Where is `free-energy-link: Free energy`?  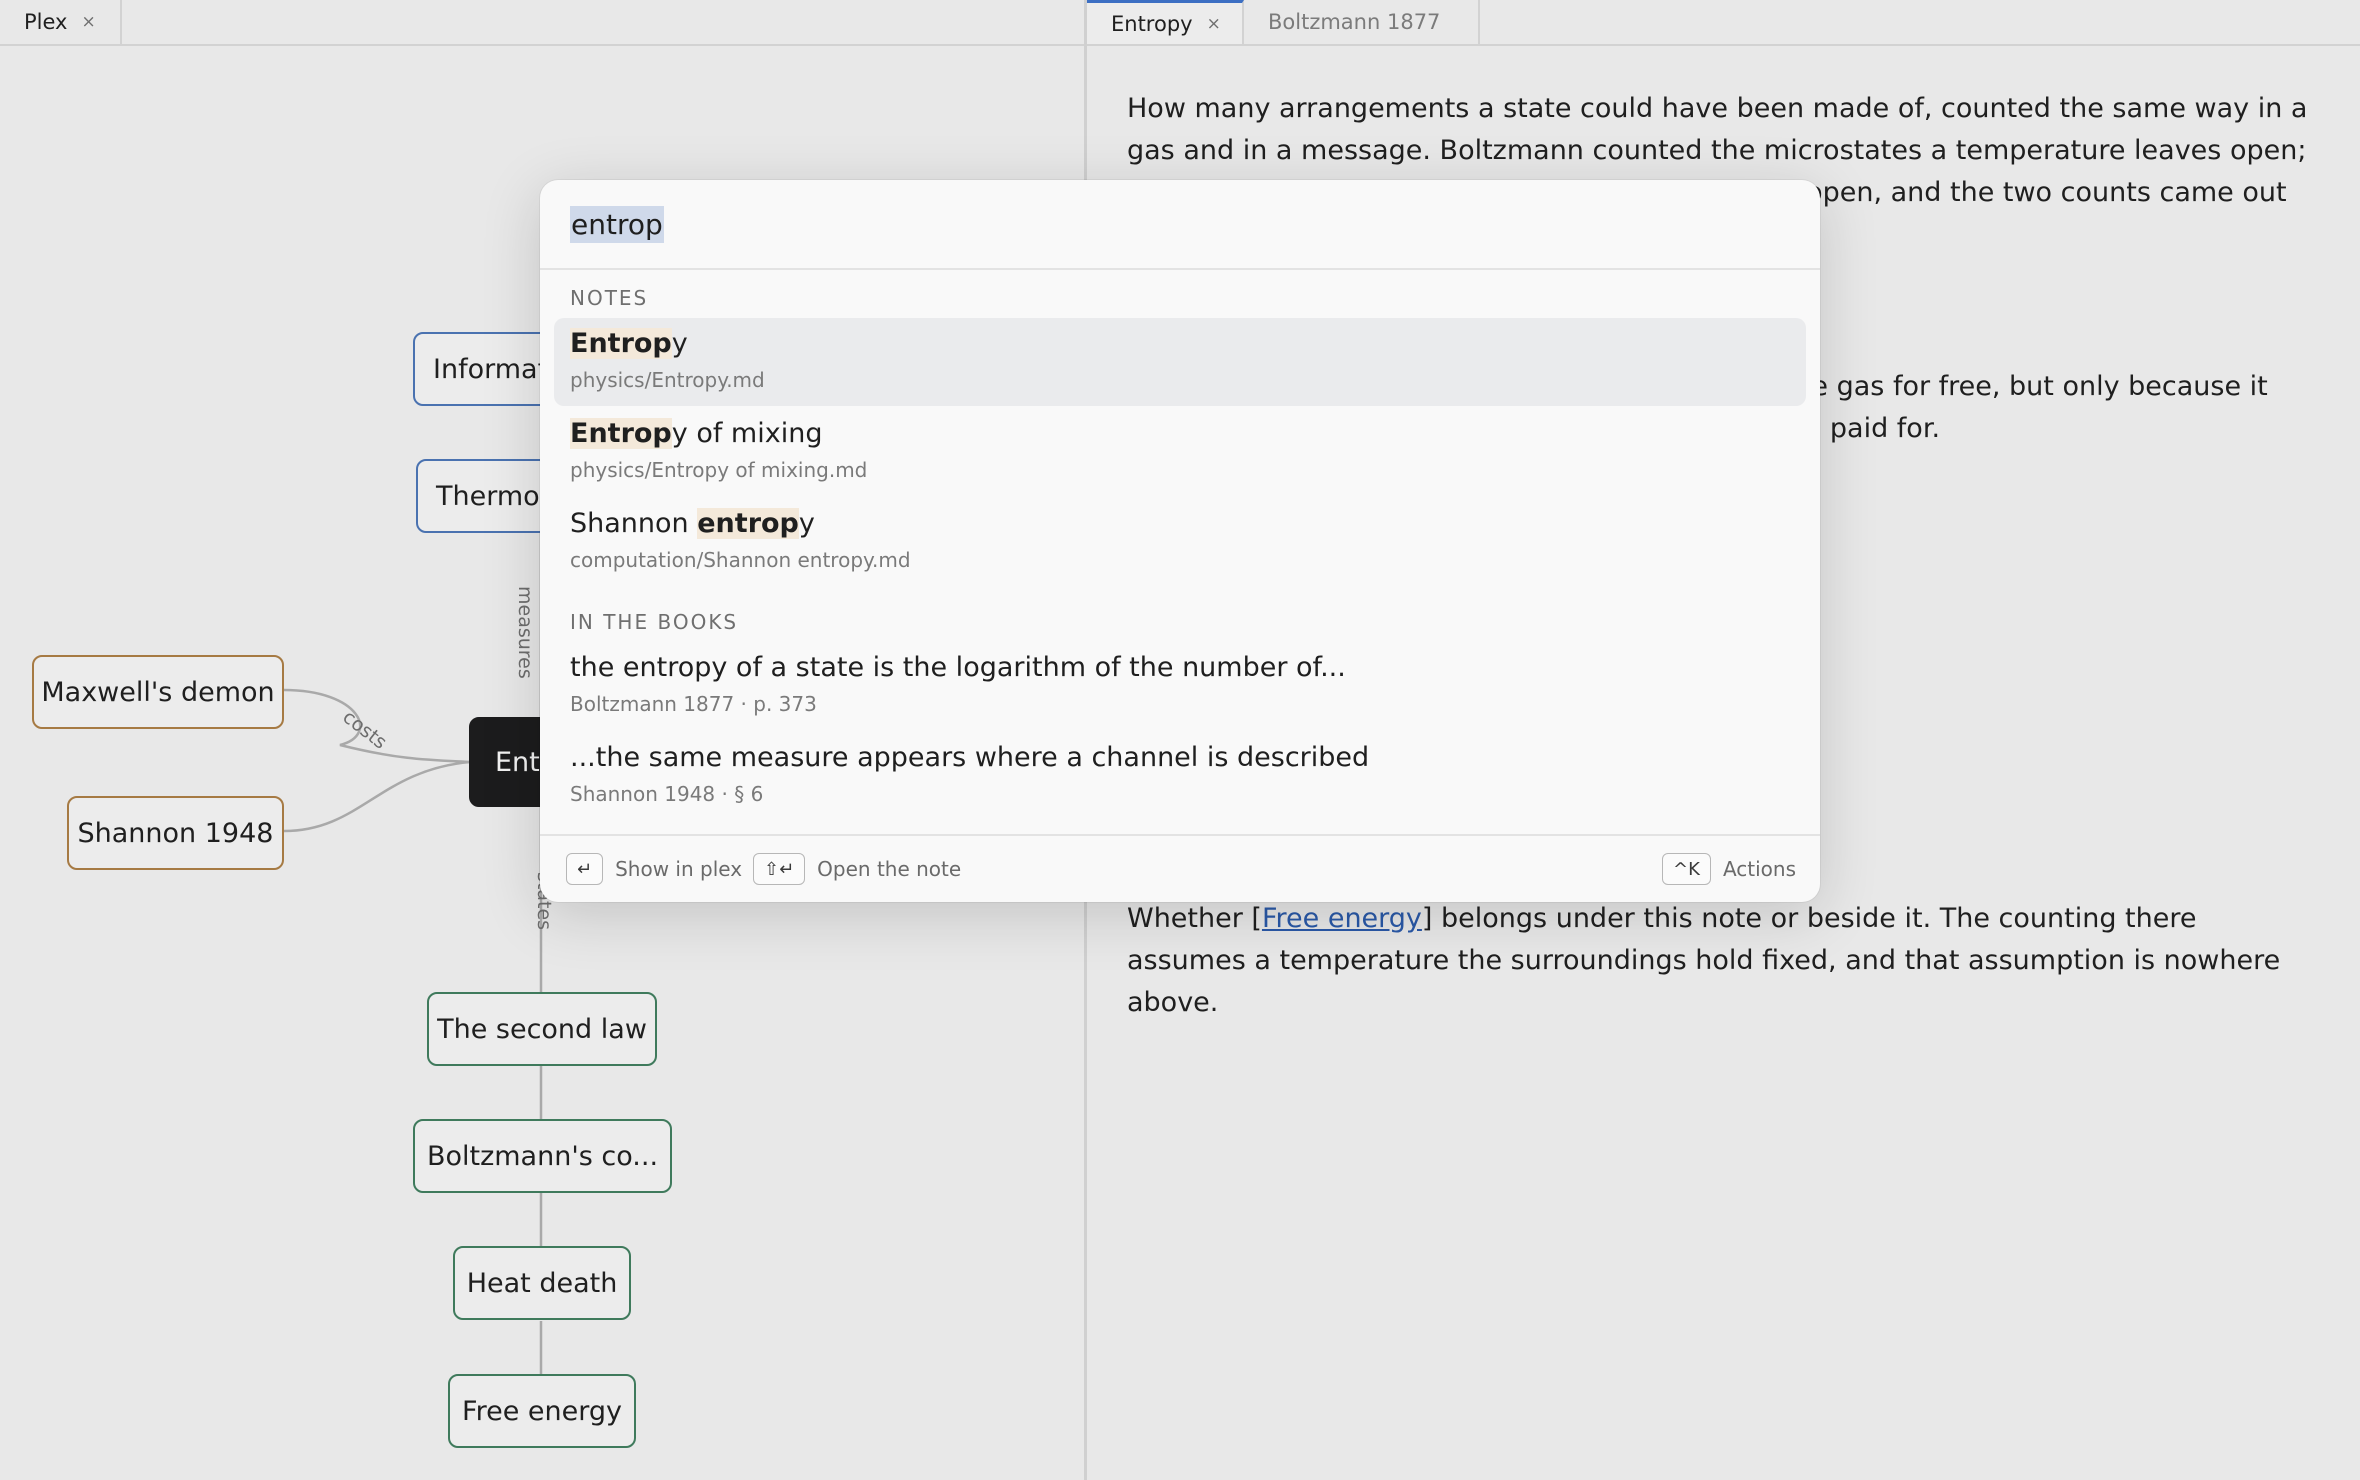 free-energy-link: Free energy is located at coordinates (1342, 918).